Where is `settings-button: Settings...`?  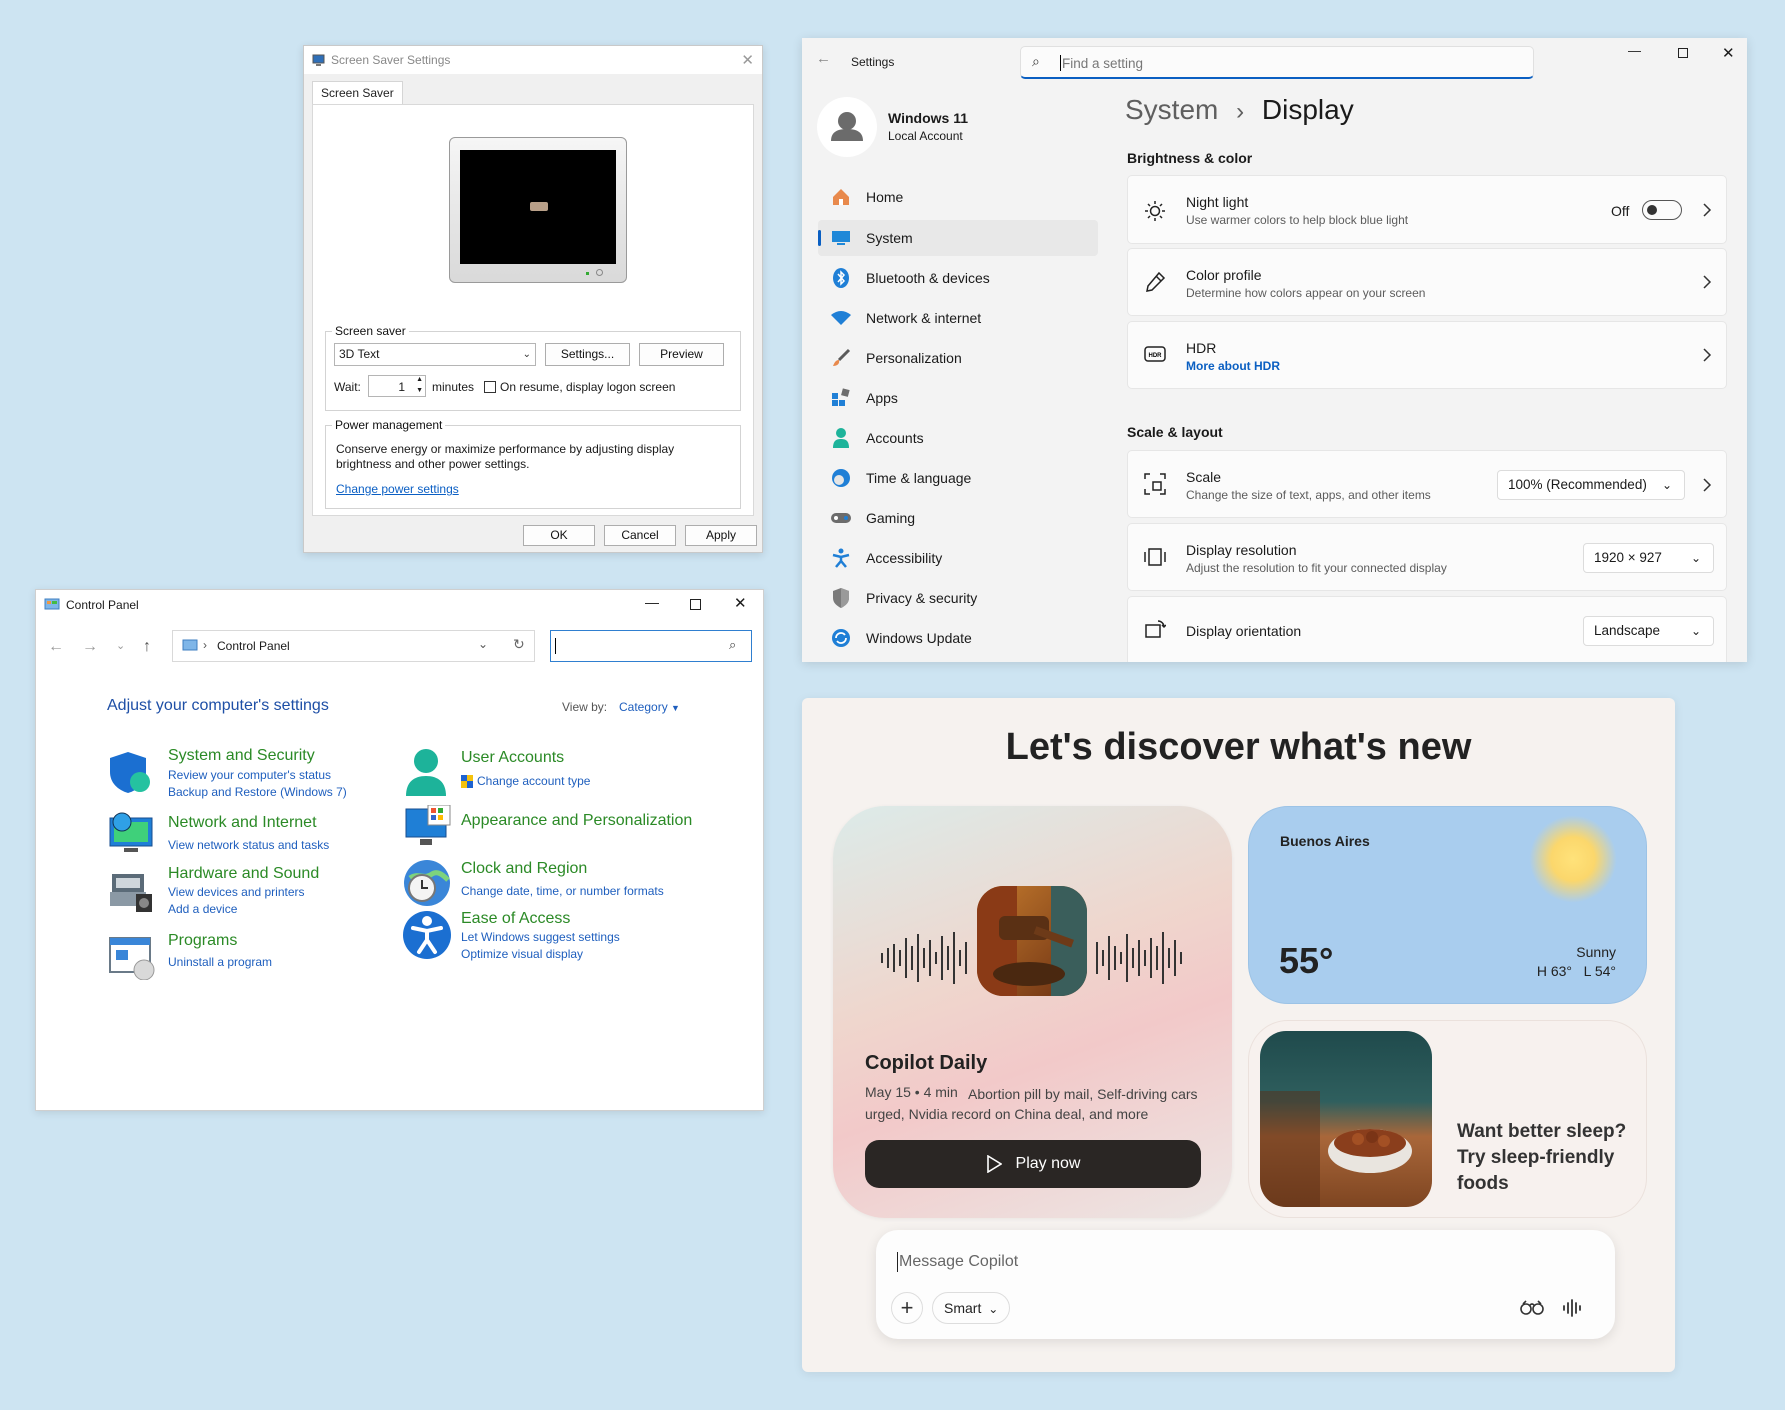
settings-button: Settings... is located at coordinates (587, 354).